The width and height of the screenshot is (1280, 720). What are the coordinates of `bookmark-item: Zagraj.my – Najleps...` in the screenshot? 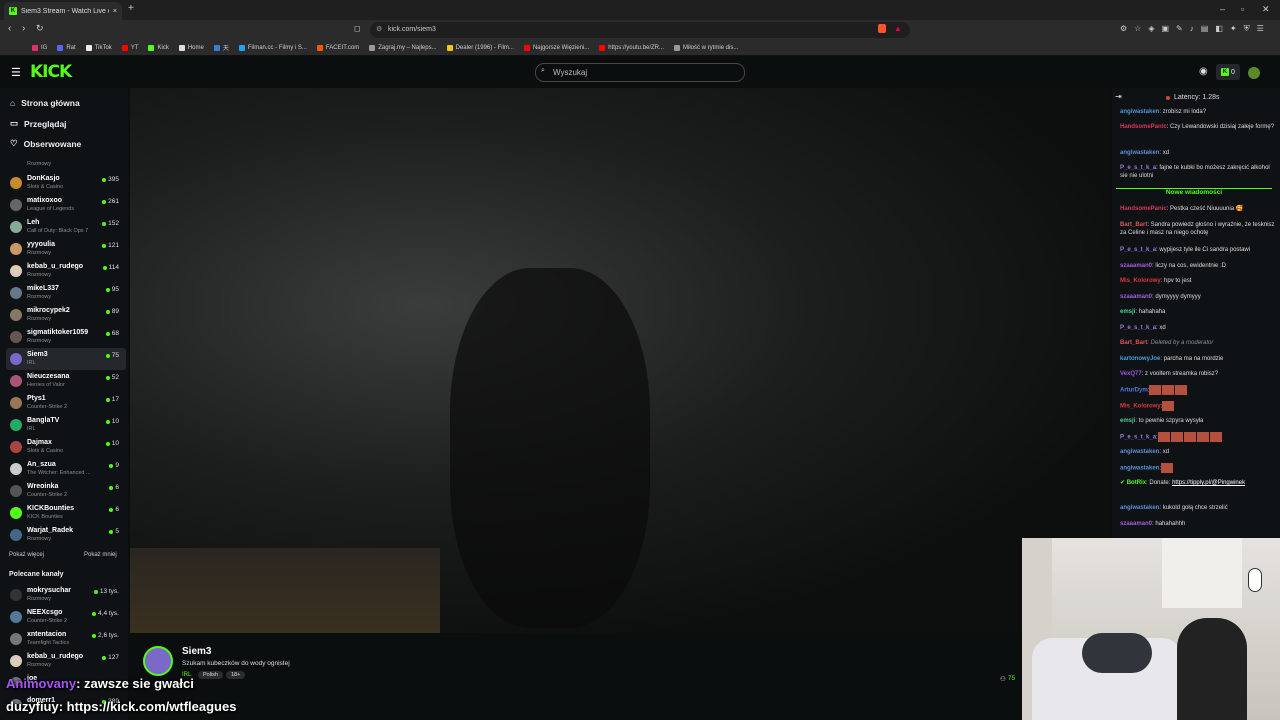 It's located at (403, 47).